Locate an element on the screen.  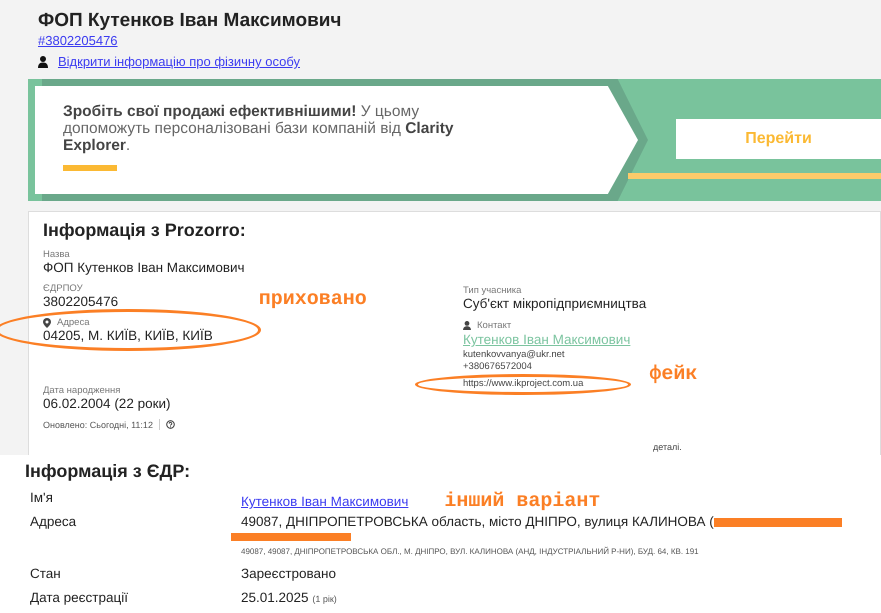
name-link: Кутенков Іван Максимович is located at coordinates (324, 501).